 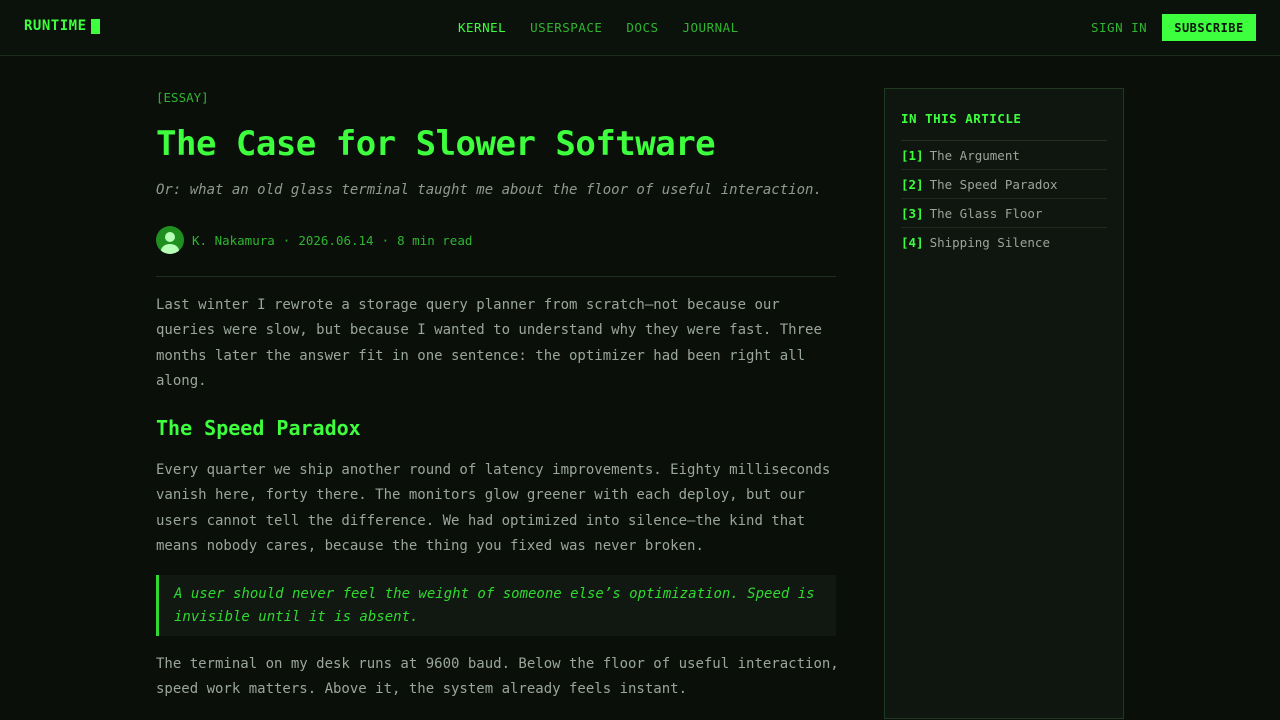 I want to click on article-meta: K. Nakamura · 2026.06.14 · 8 min read, so click(x=314, y=240).